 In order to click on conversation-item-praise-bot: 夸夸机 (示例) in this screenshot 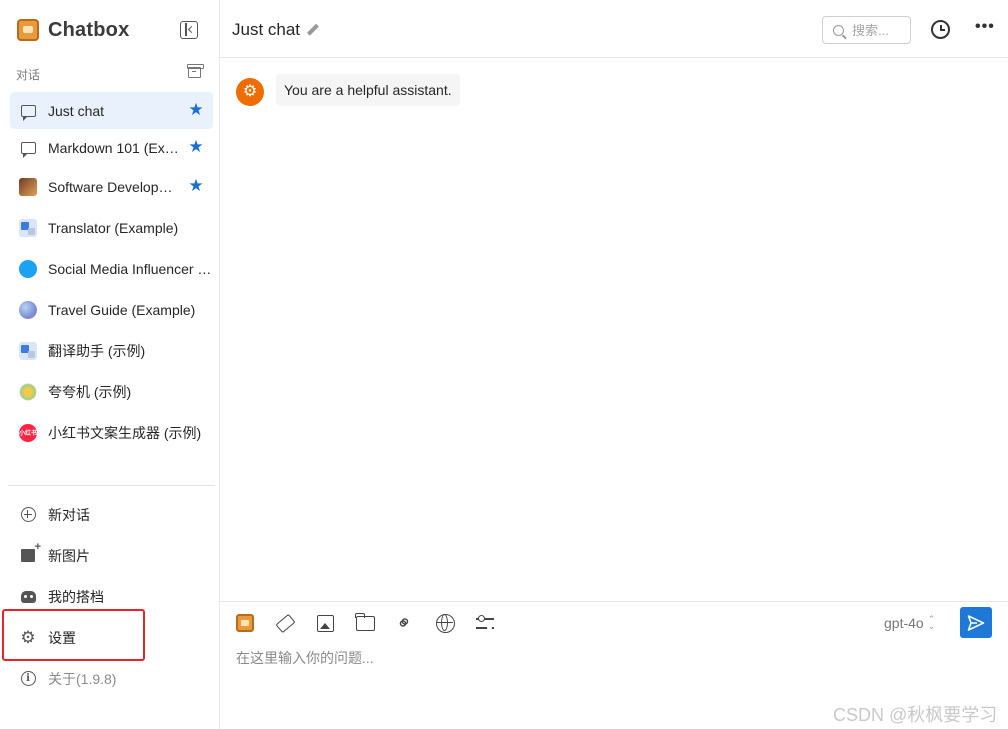, I will do `click(111, 391)`.